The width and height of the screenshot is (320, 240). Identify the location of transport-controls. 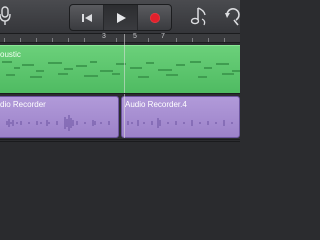
(120, 17).